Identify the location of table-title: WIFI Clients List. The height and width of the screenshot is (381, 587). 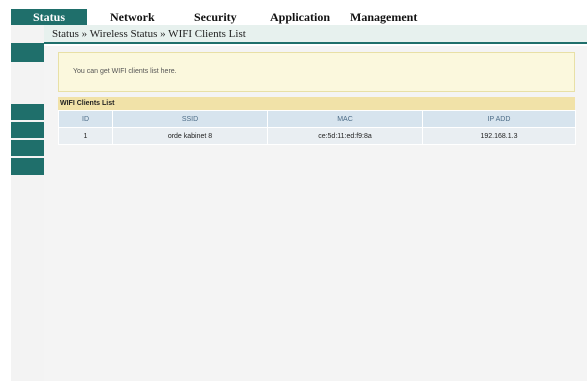
(316, 103).